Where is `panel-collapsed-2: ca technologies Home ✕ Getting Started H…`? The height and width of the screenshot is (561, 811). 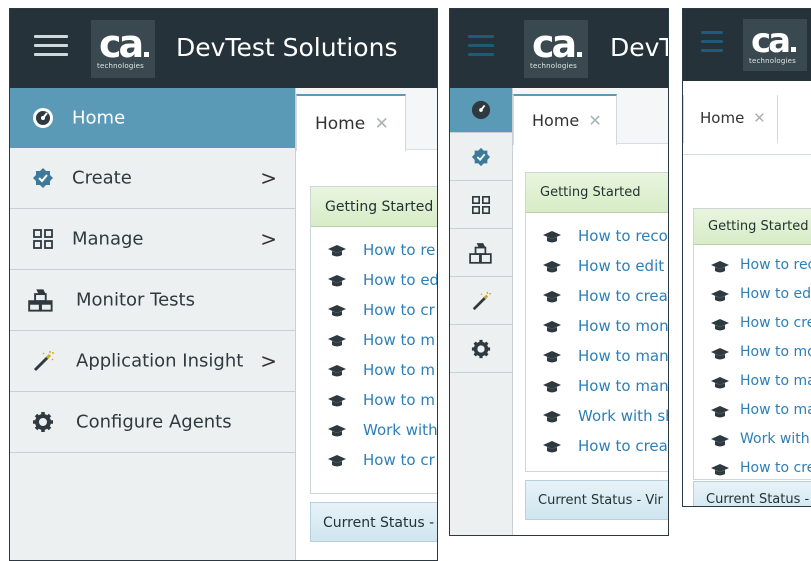 panel-collapsed-2: ca technologies Home ✕ Getting Started H… is located at coordinates (746, 257).